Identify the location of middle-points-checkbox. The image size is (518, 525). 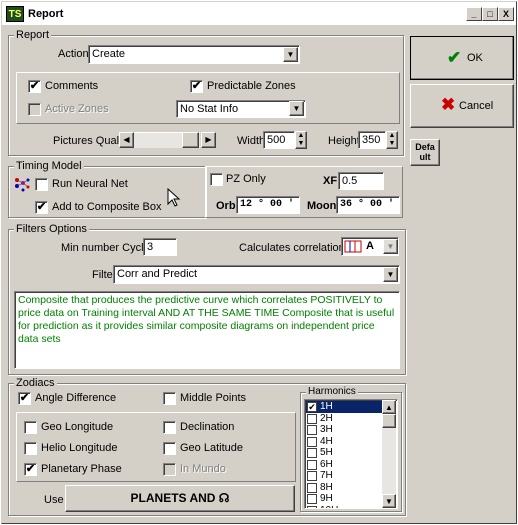
(169, 398).